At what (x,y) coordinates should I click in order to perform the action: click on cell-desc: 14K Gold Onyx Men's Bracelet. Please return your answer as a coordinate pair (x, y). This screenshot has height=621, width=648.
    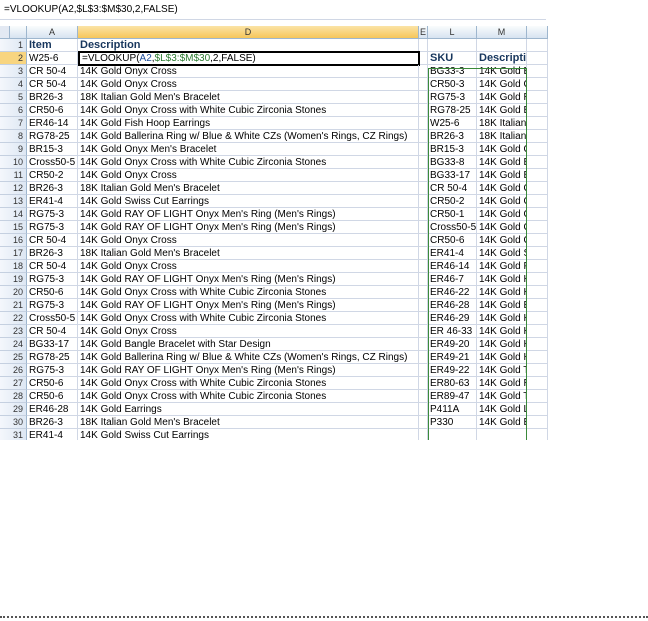
    Looking at the image, I should click on (248, 149).